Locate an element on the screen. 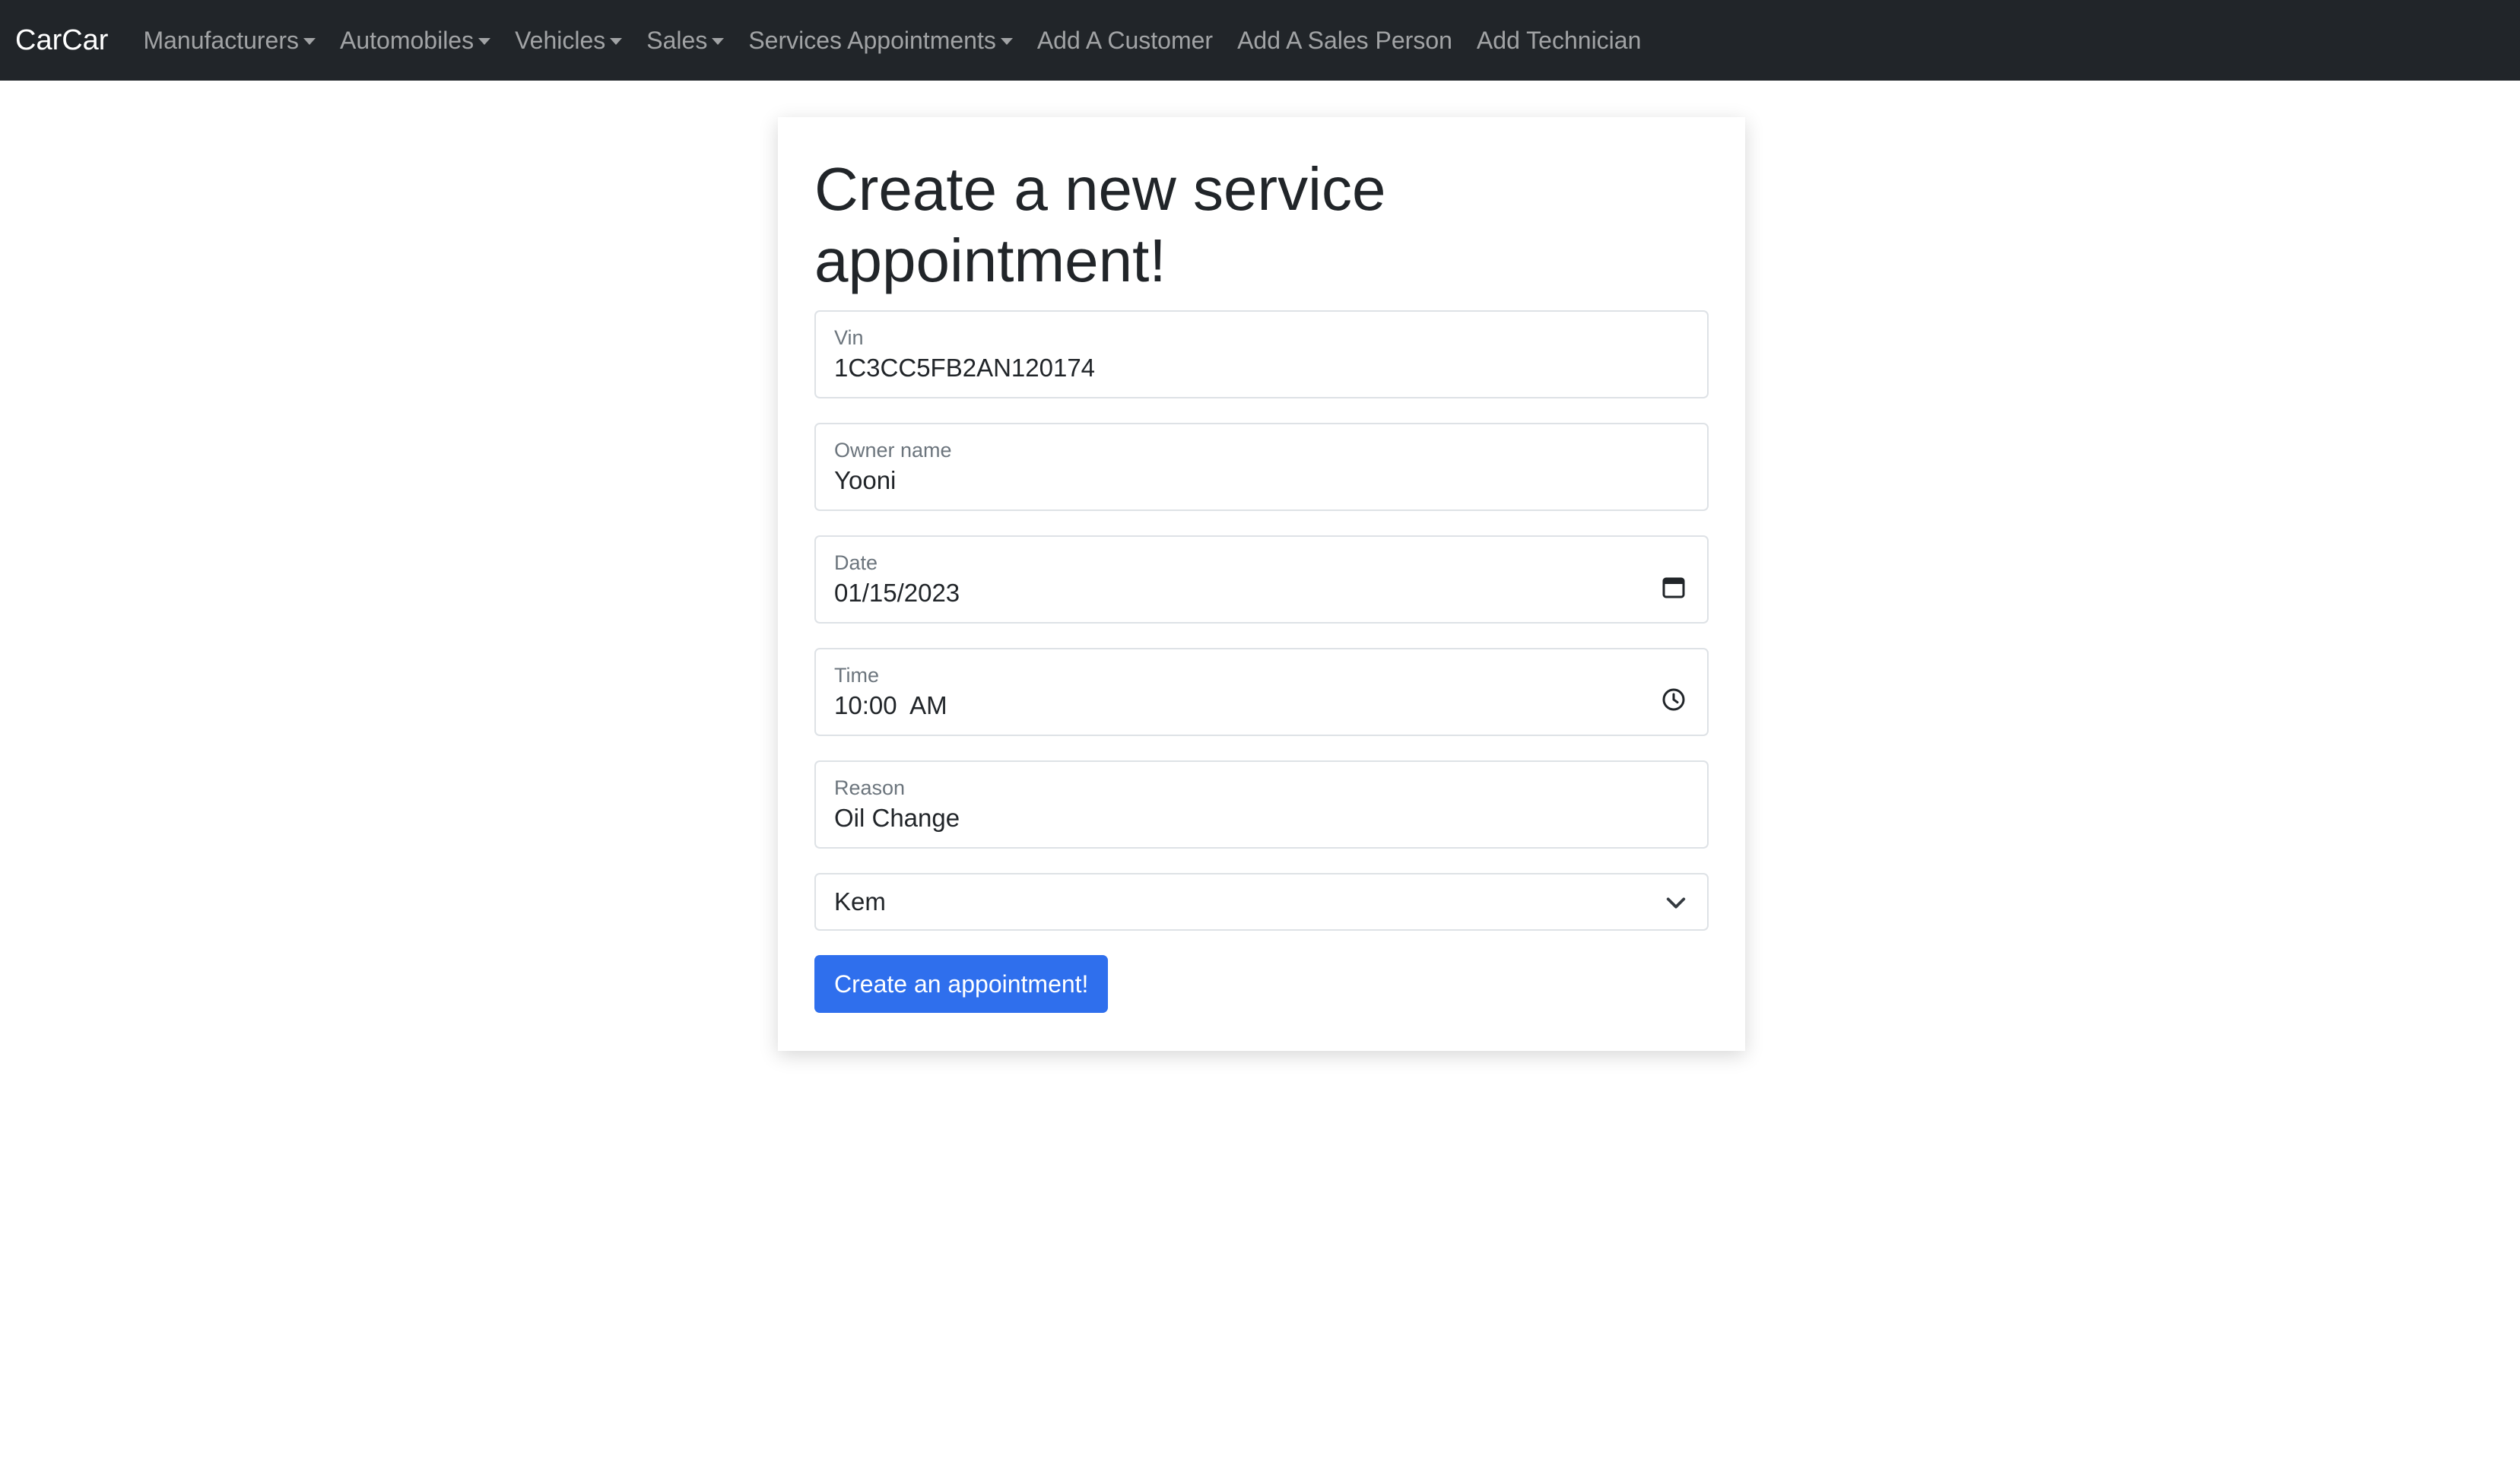 The width and height of the screenshot is (2520, 1460). reason-label: Reason is located at coordinates (870, 787).